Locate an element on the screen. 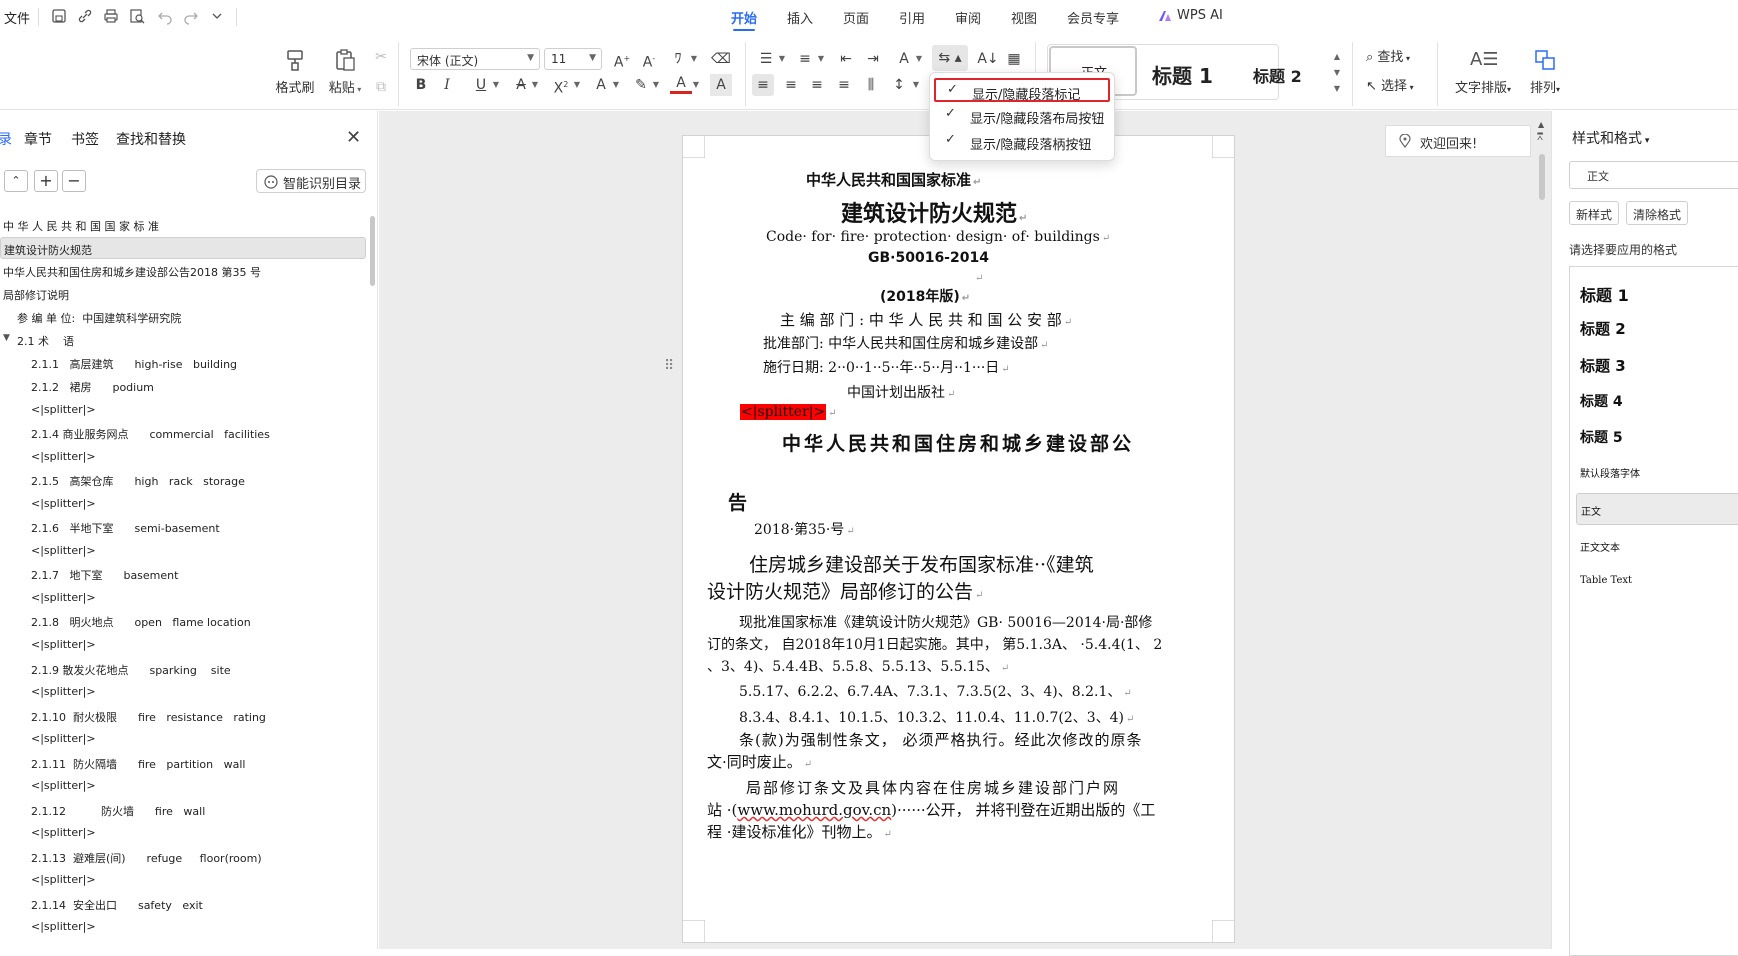 Image resolution: width=1738 pixels, height=956 pixels. style-list-item: 标题 3 is located at coordinates (1603, 365).